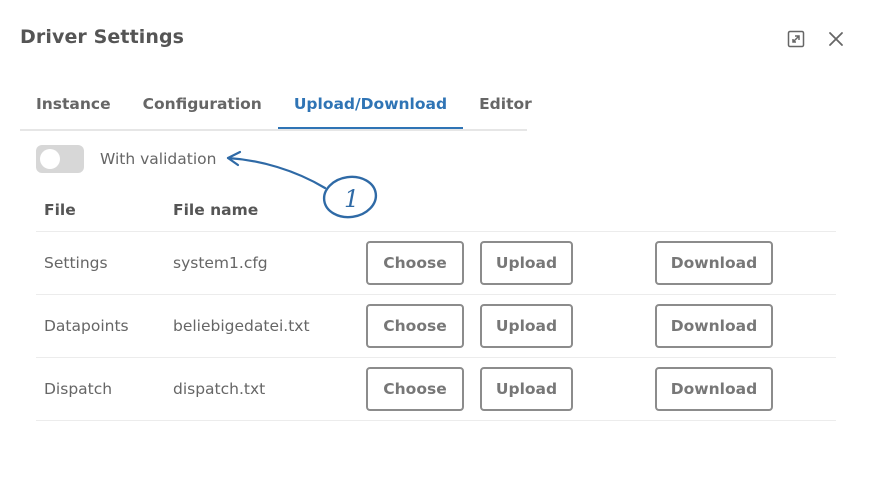 The height and width of the screenshot is (495, 871). What do you see at coordinates (202, 103) in the screenshot?
I see `tab-configuration: Configuration` at bounding box center [202, 103].